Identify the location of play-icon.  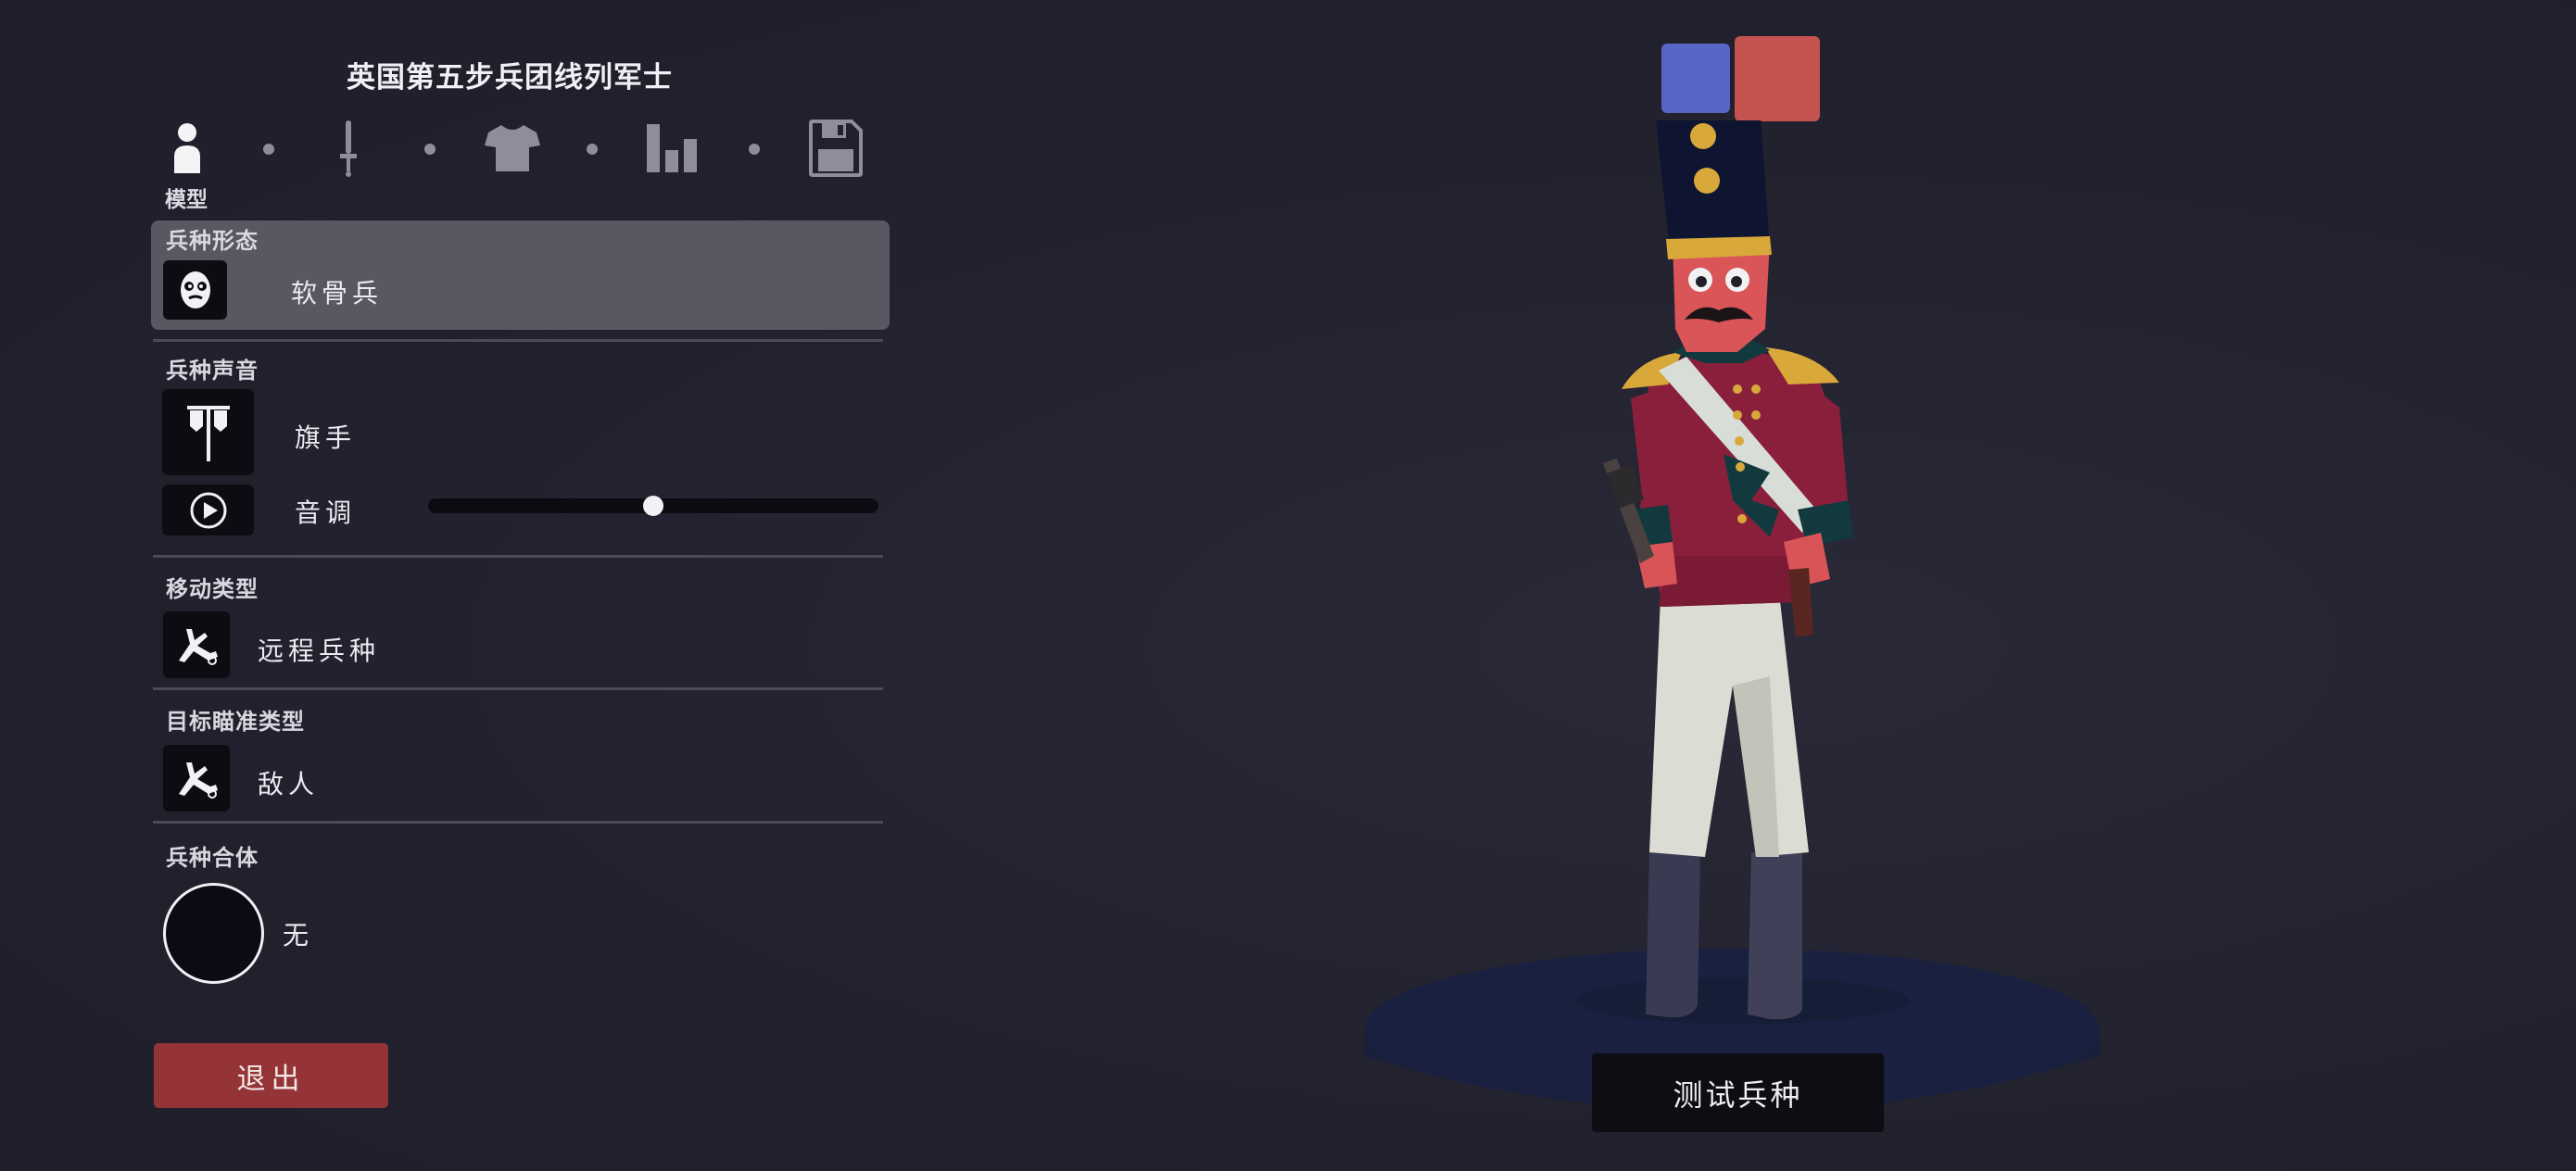
(208, 510).